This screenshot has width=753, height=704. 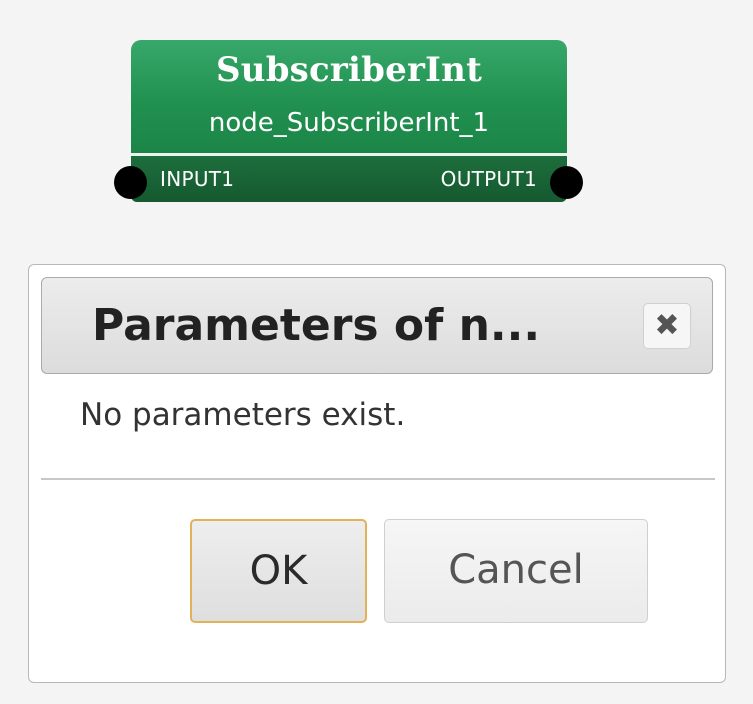 I want to click on close-icon: ✖, so click(x=667, y=325).